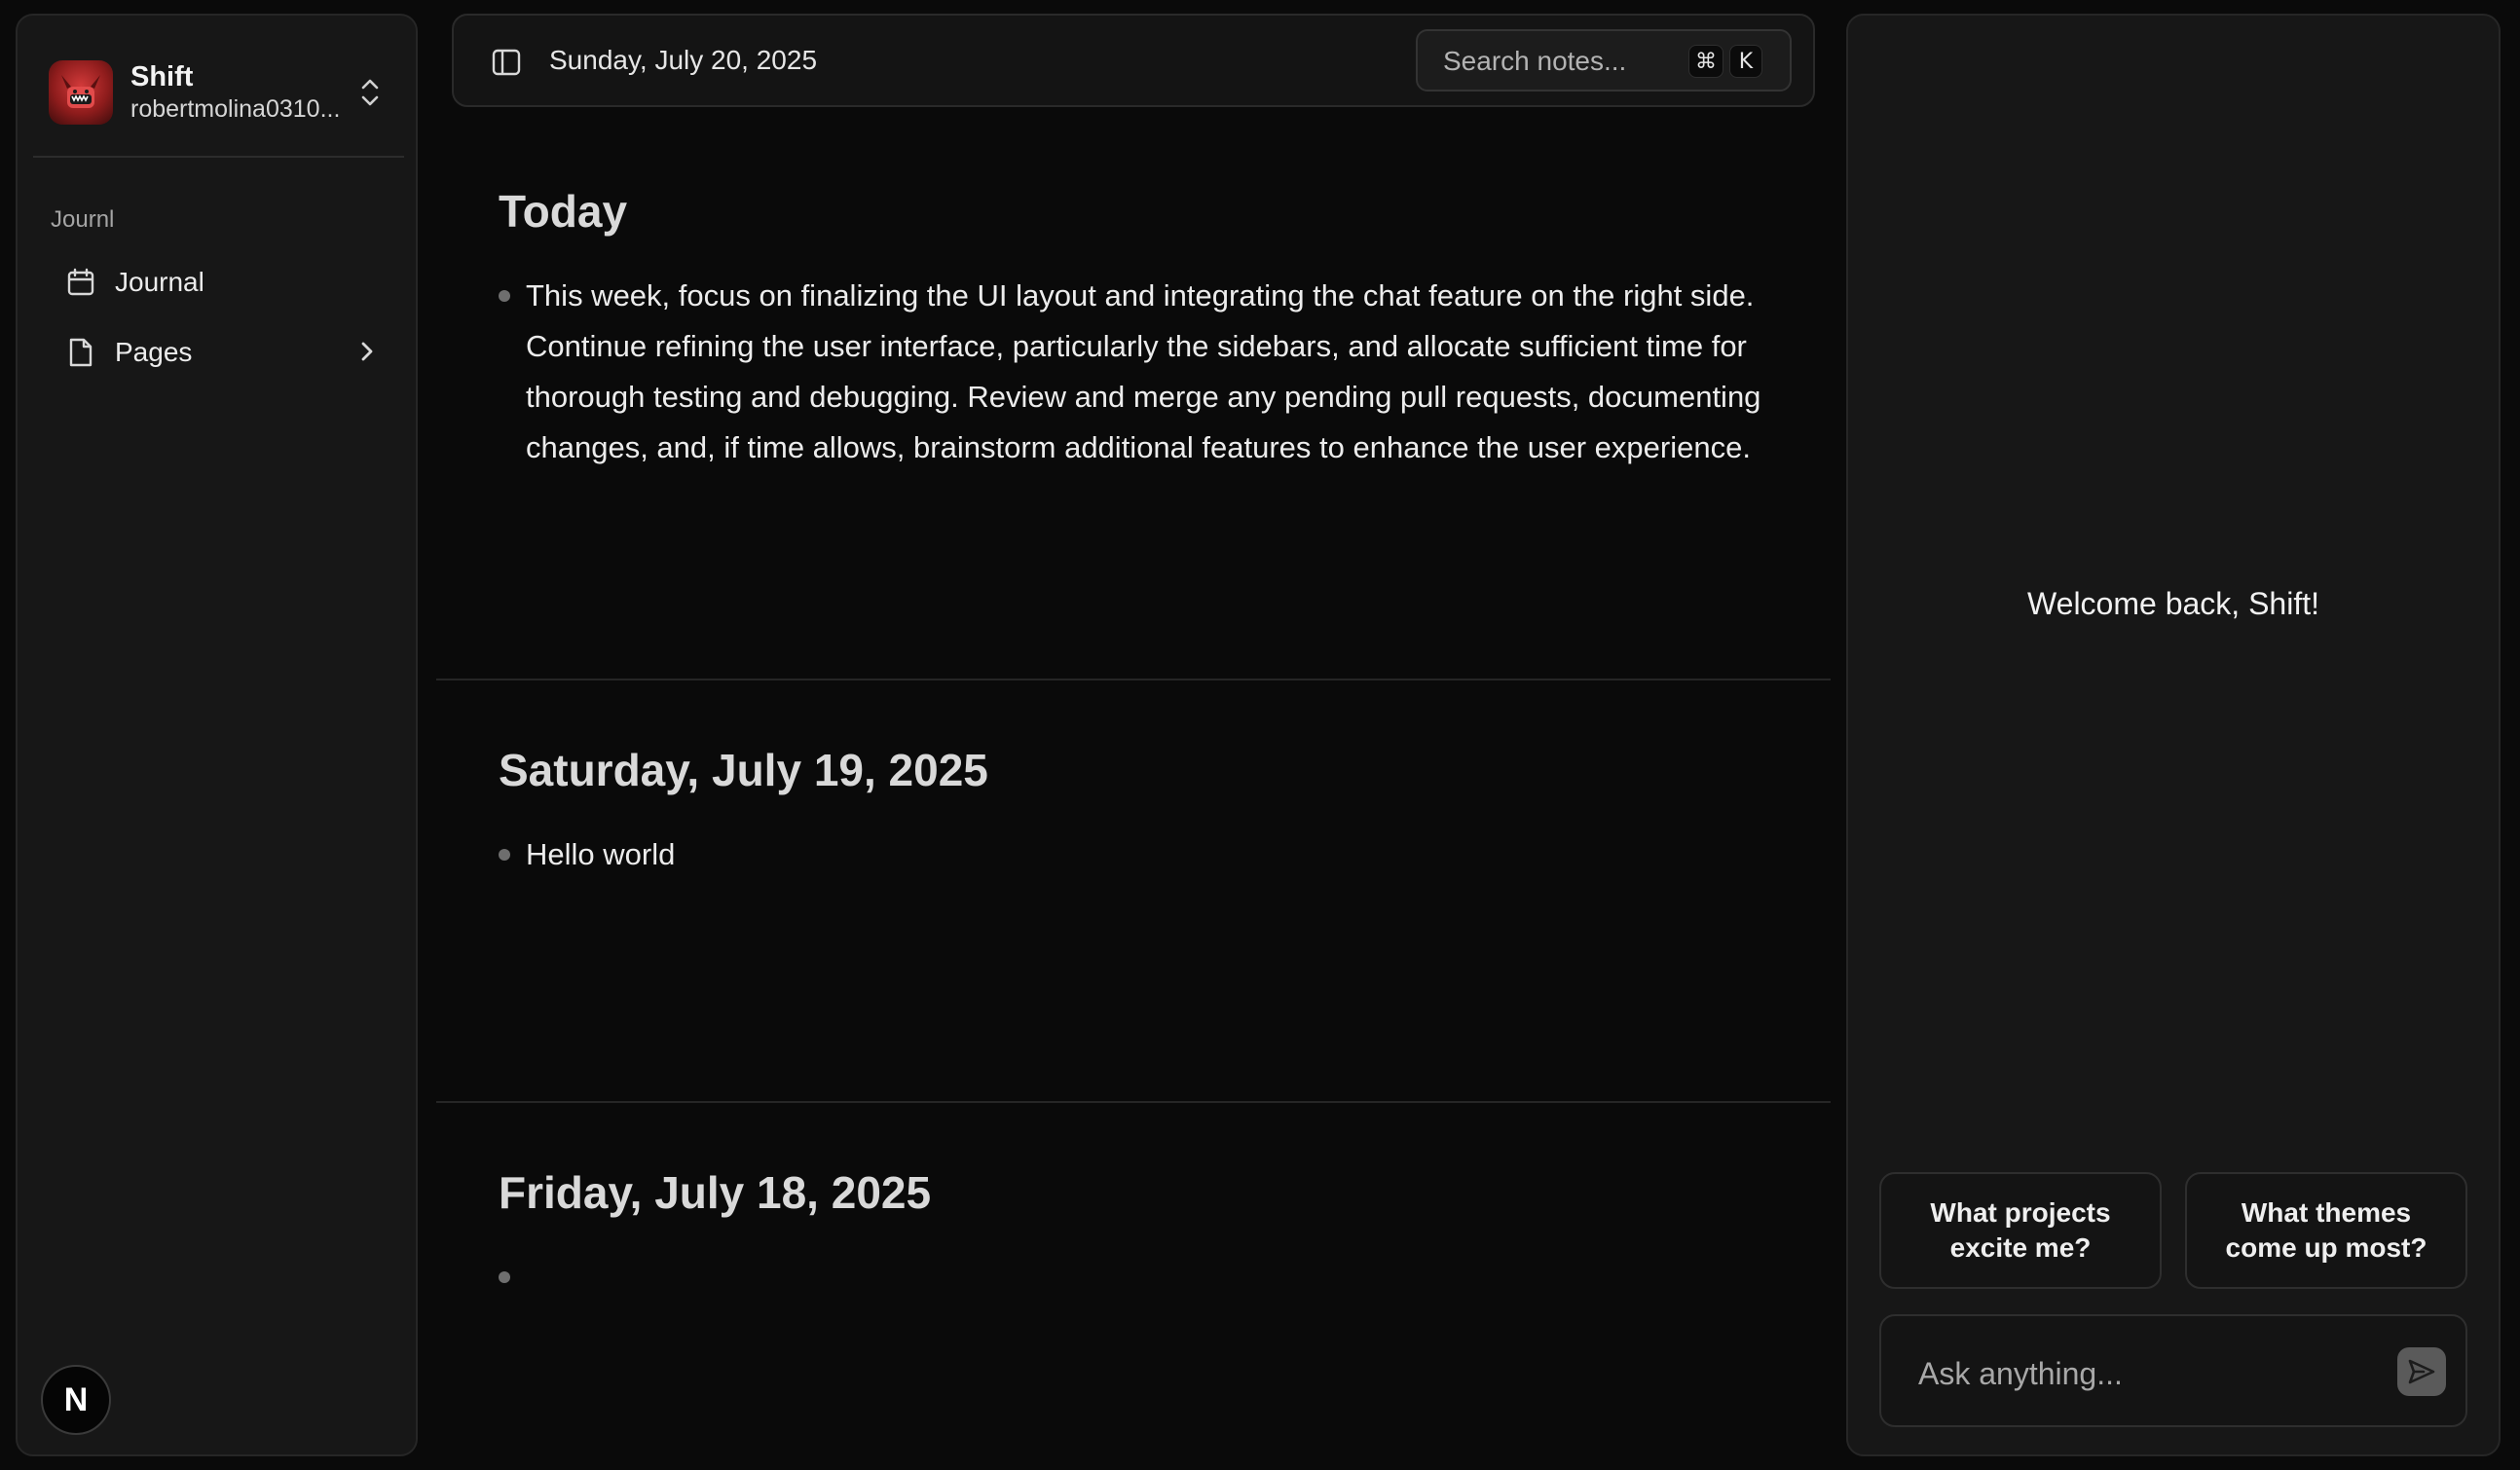 The width and height of the screenshot is (2520, 1470). Describe the element at coordinates (563, 211) in the screenshot. I see `entry-title: Today` at that location.